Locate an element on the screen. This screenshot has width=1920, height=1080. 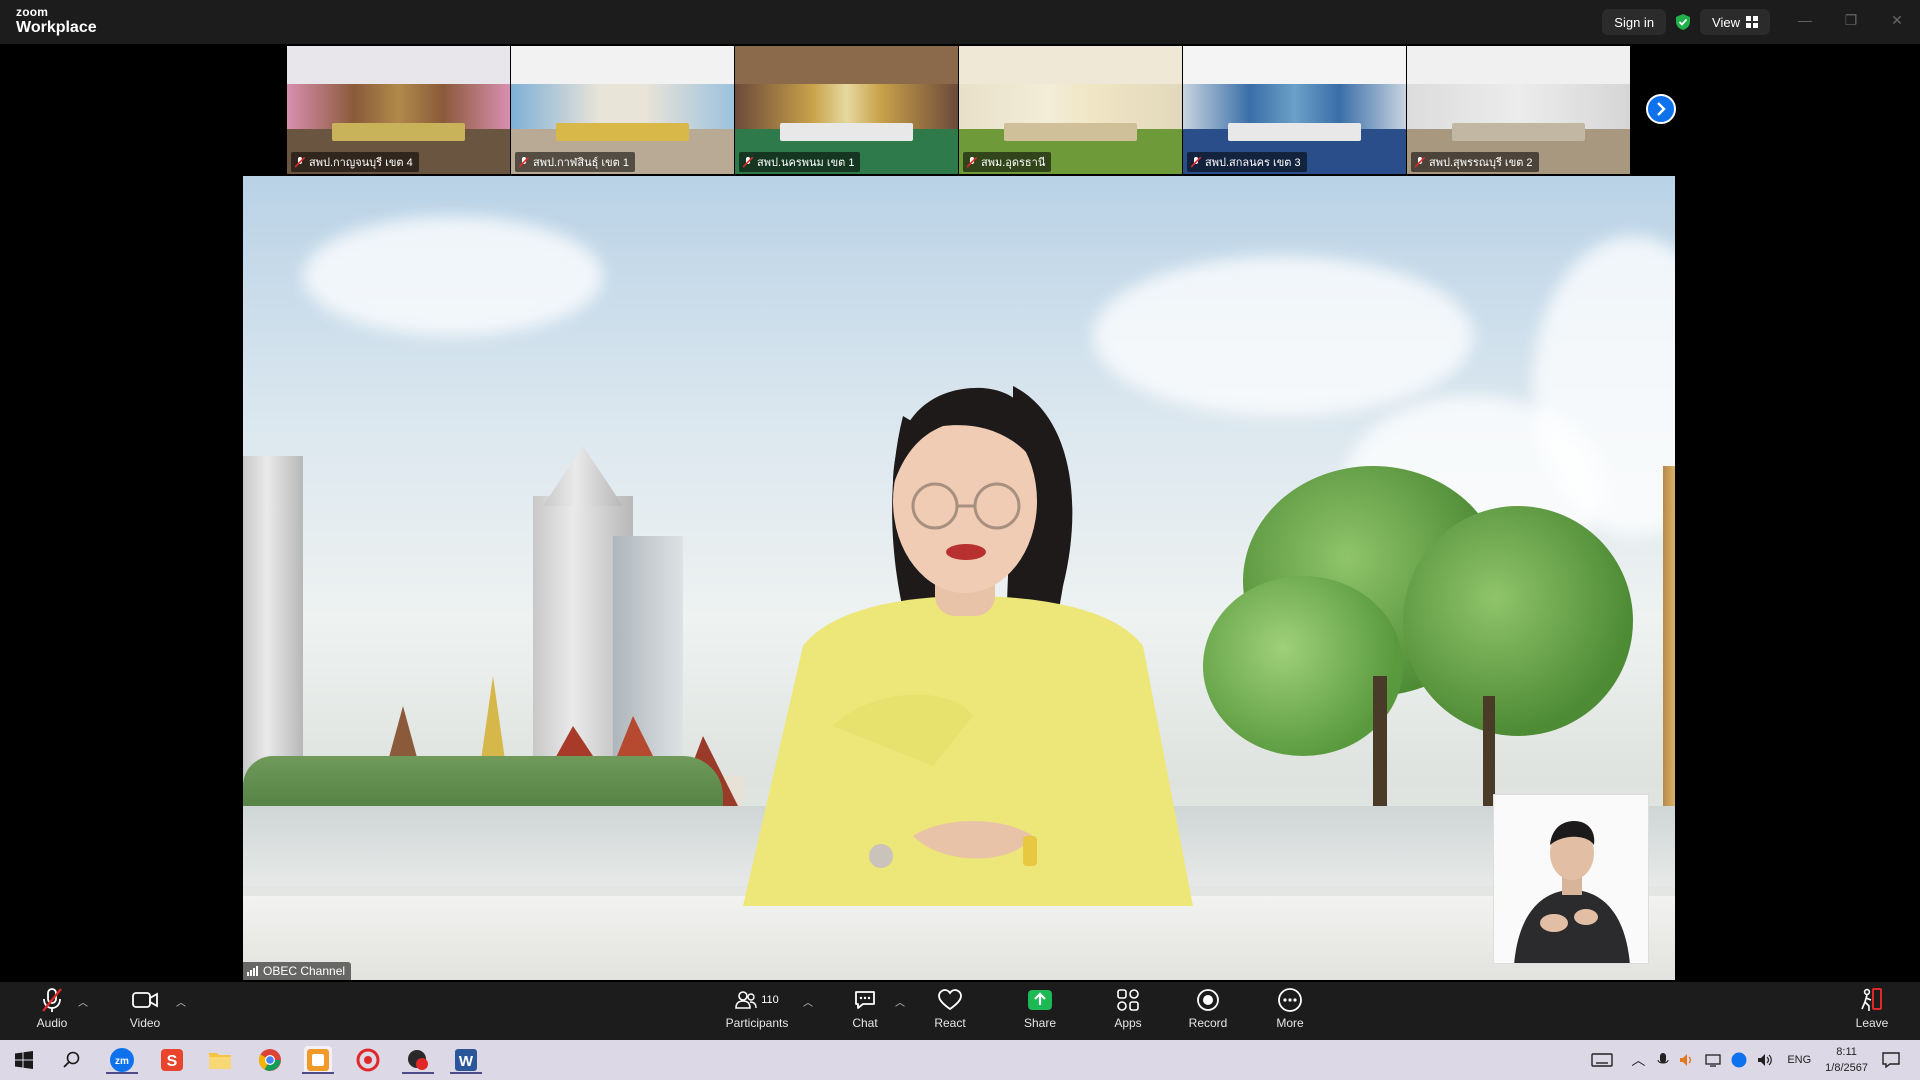
taskbar-word: W is located at coordinates (466, 1060).